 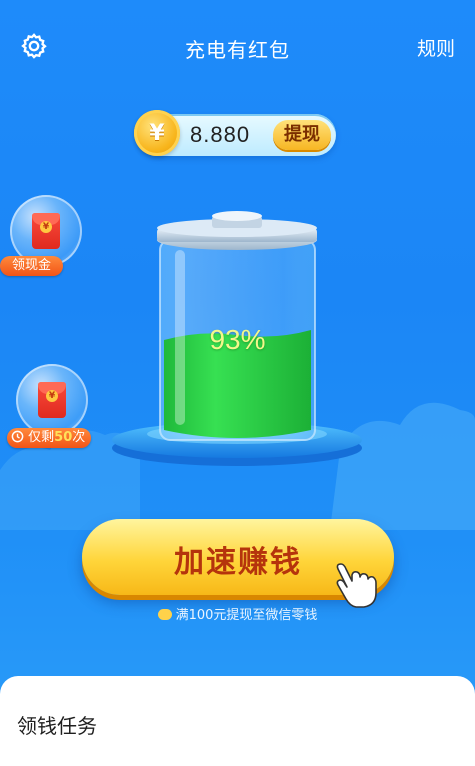 I want to click on battery-percent: 93%, so click(x=237, y=339).